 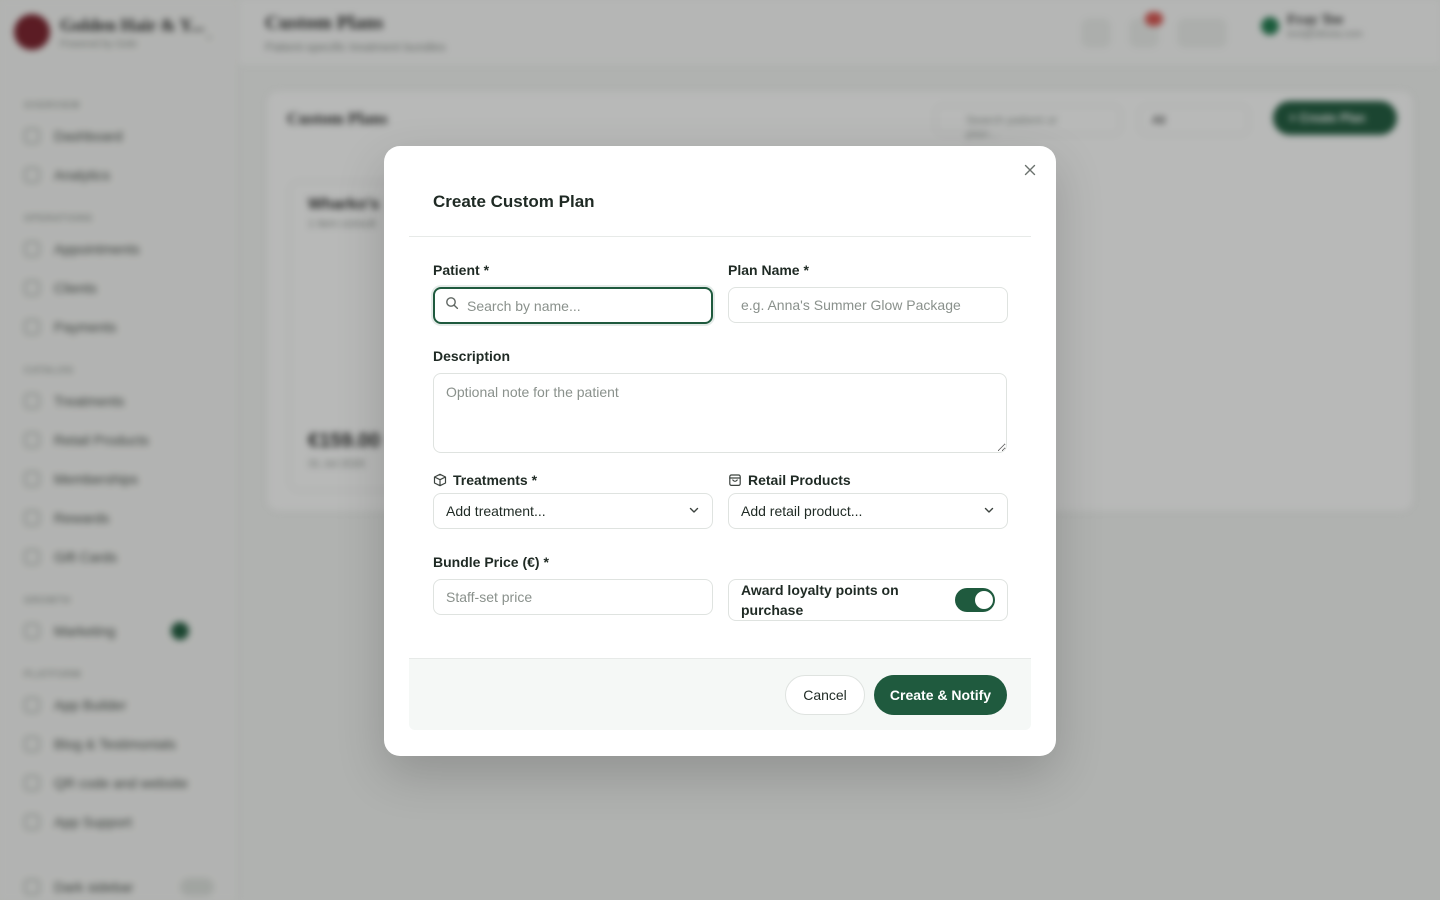 What do you see at coordinates (573, 597) in the screenshot?
I see `bundle-price-input` at bounding box center [573, 597].